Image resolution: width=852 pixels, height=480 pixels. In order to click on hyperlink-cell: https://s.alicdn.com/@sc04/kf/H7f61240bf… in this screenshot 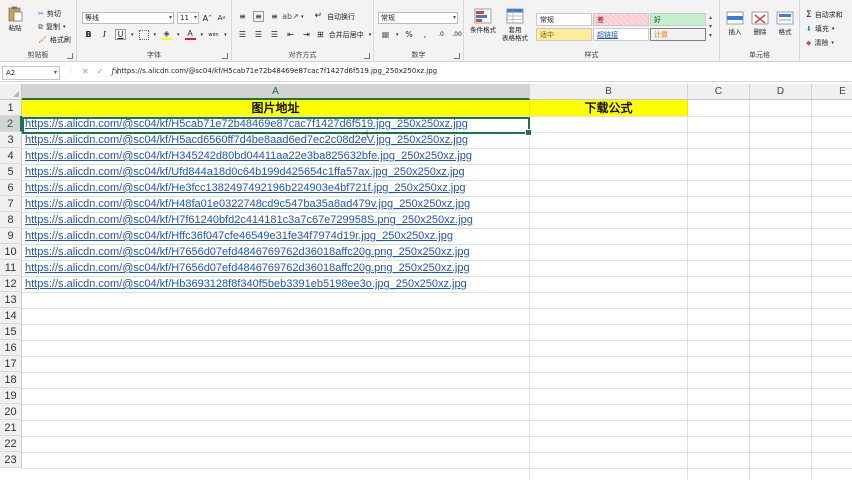, I will do `click(249, 220)`.